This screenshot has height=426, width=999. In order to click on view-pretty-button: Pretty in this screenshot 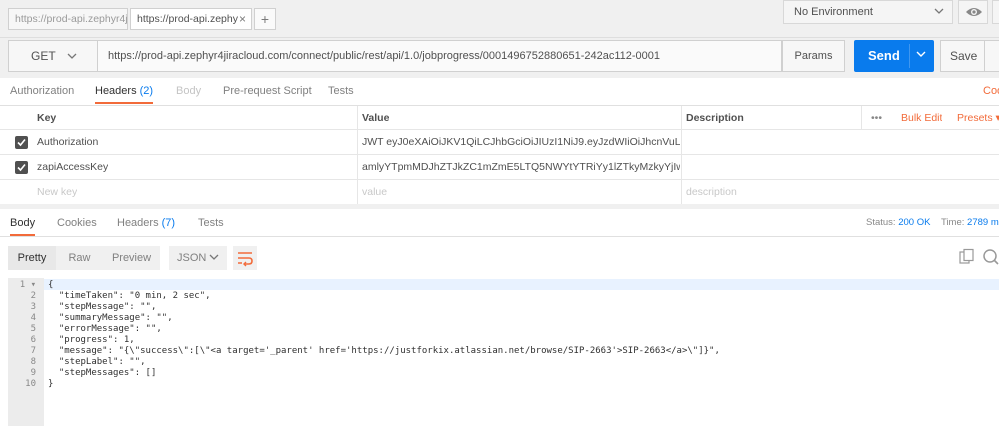, I will do `click(32, 258)`.